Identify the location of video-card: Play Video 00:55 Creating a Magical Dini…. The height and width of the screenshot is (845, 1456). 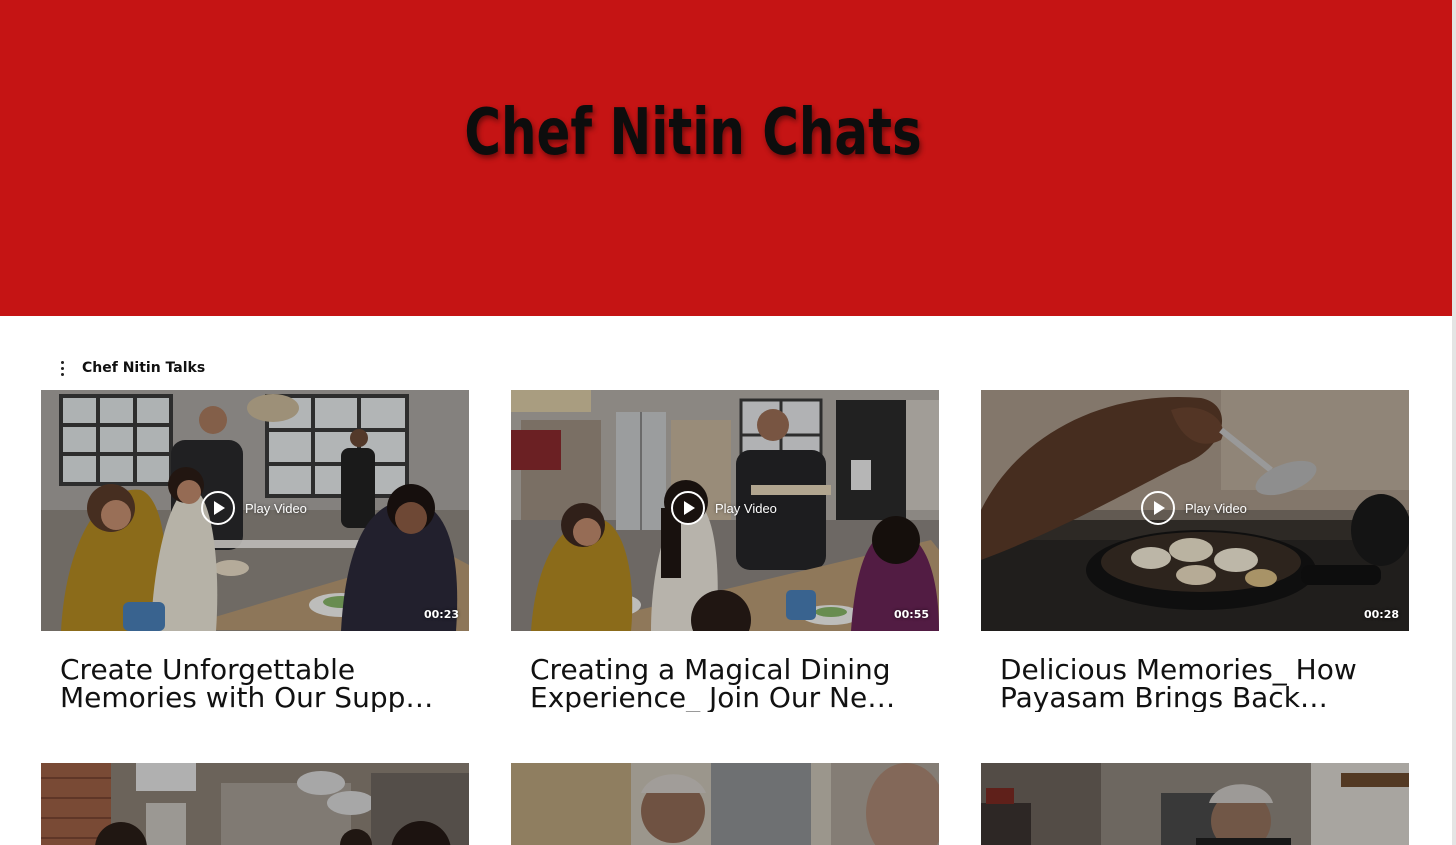
(725, 551).